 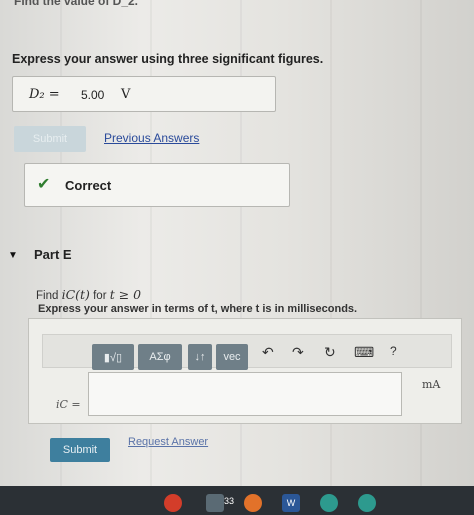 I want to click on template-button: ▮√▯, so click(x=113, y=357).